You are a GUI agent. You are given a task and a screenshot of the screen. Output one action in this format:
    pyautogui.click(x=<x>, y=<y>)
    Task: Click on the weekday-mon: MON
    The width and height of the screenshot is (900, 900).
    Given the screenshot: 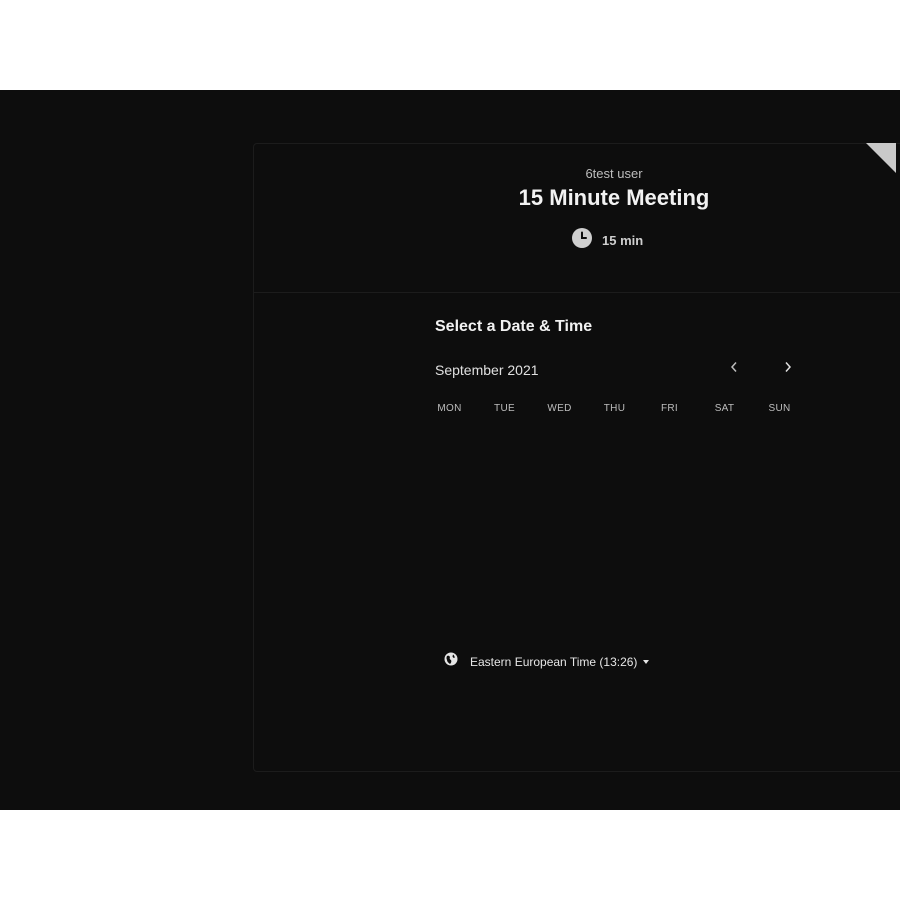 What is the action you would take?
    pyautogui.click(x=449, y=408)
    